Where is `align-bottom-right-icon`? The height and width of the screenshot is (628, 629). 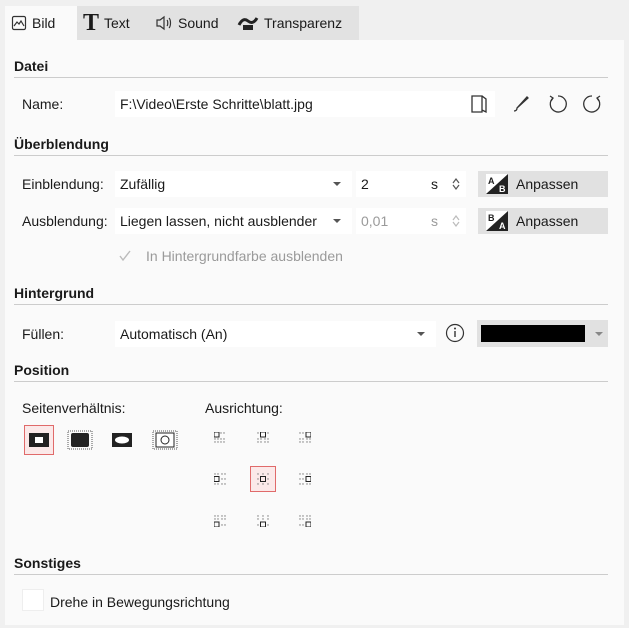 align-bottom-right-icon is located at coordinates (305, 521).